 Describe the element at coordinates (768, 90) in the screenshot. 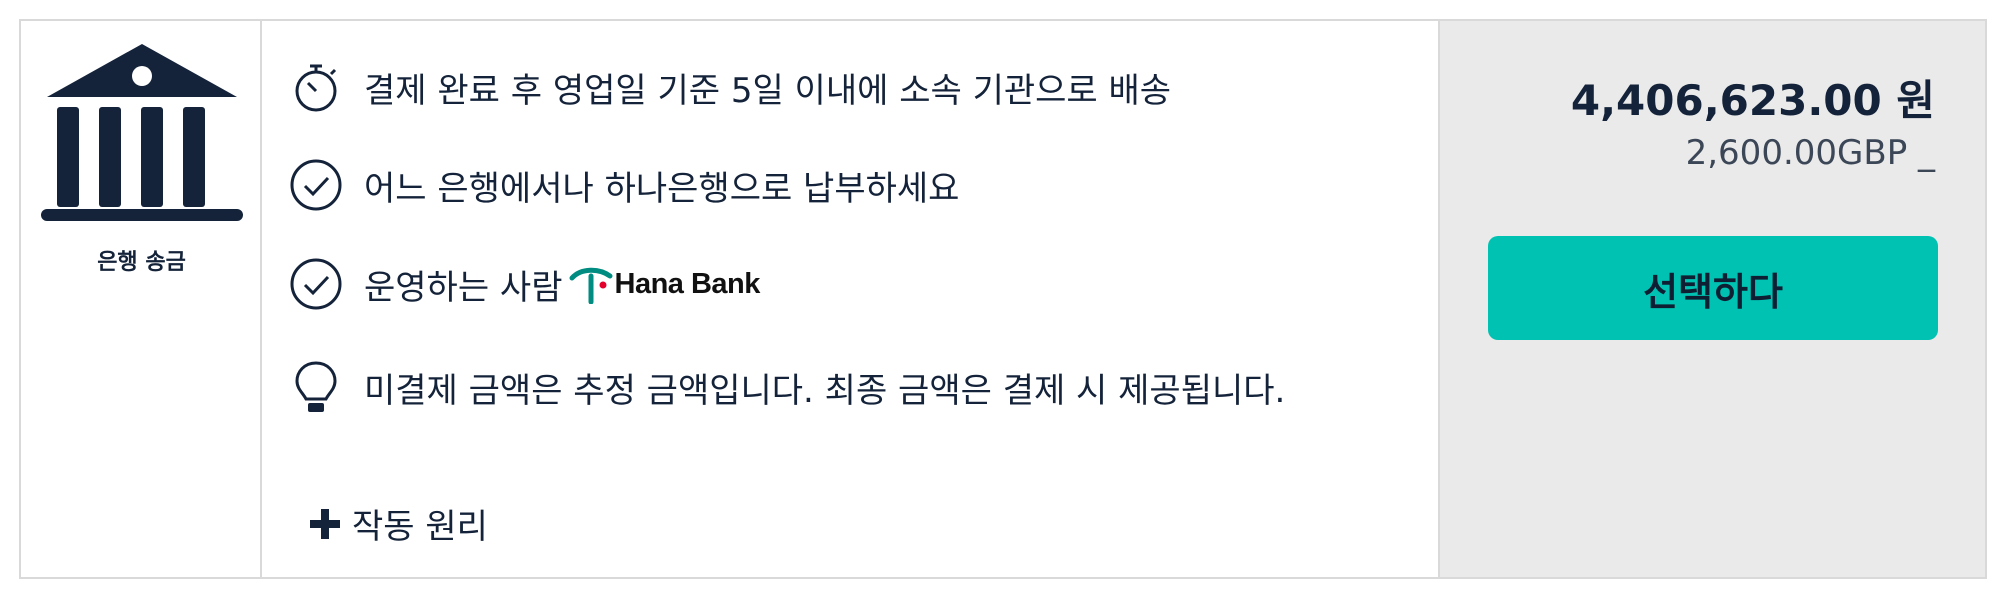

I see `delivery-time-text: 결제 완료 후 영업일 기준 5일 이내에 소속 기관으로 배송` at that location.